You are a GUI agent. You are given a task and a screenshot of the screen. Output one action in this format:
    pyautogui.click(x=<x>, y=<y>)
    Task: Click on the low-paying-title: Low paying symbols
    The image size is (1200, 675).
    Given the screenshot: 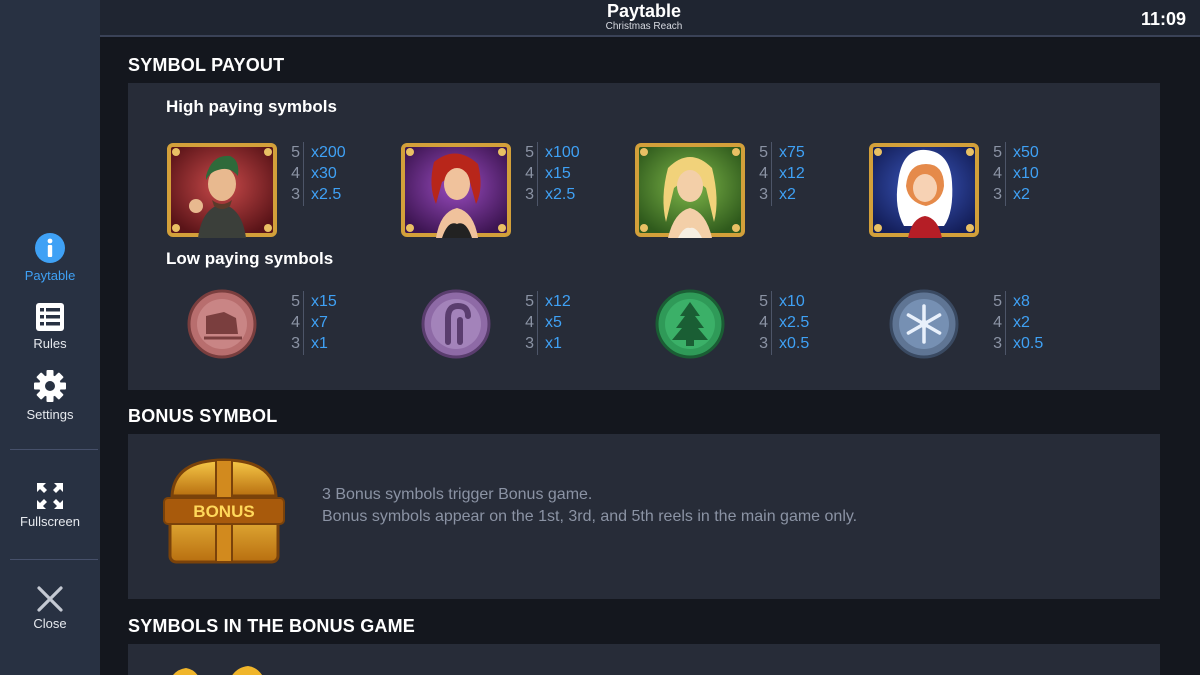 What is the action you would take?
    pyautogui.click(x=250, y=258)
    